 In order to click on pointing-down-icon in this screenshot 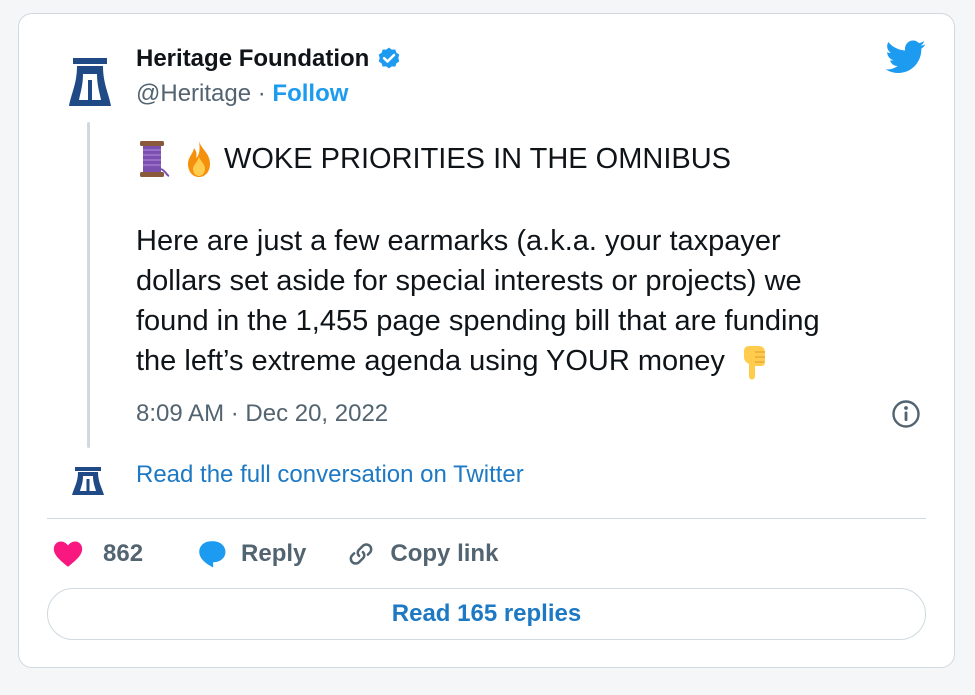, I will do `click(754, 363)`.